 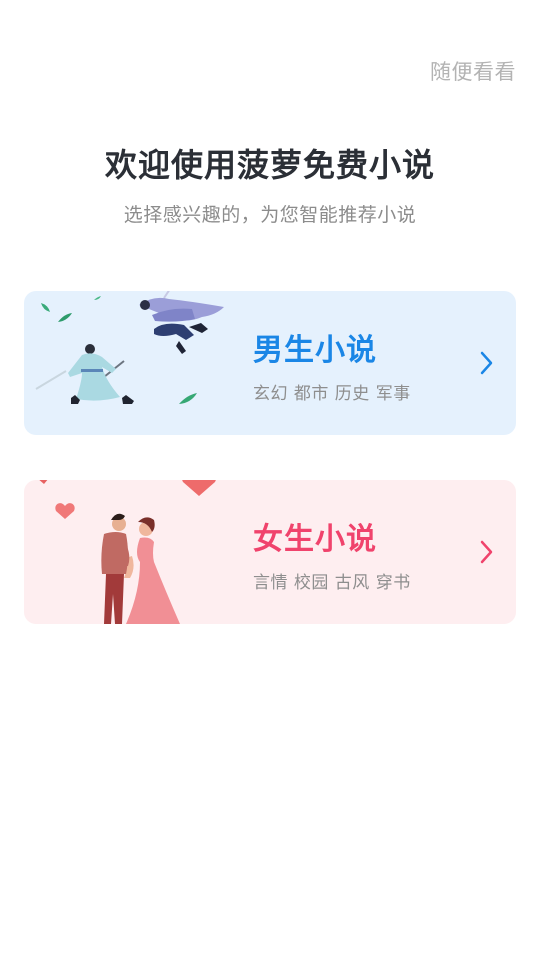 What do you see at coordinates (127, 552) in the screenshot?
I see `couple-hearts-illustration` at bounding box center [127, 552].